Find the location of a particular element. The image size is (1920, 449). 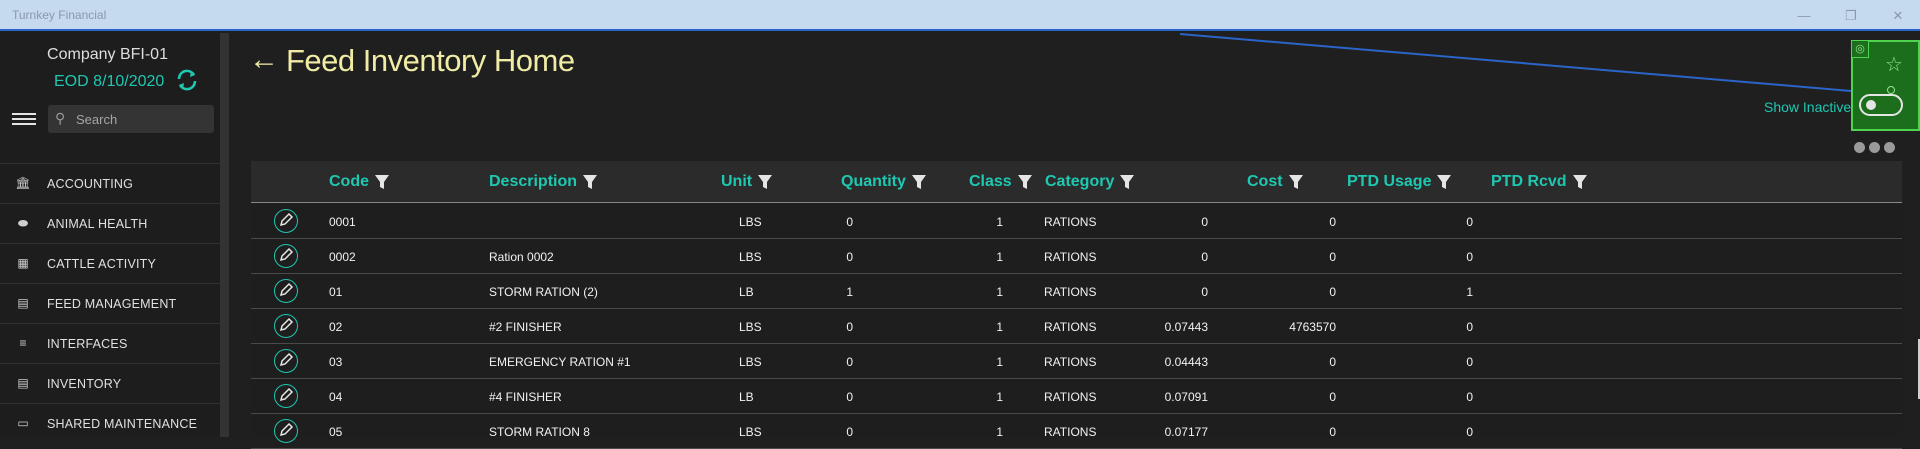

column-header-code: Code is located at coordinates (359, 182).